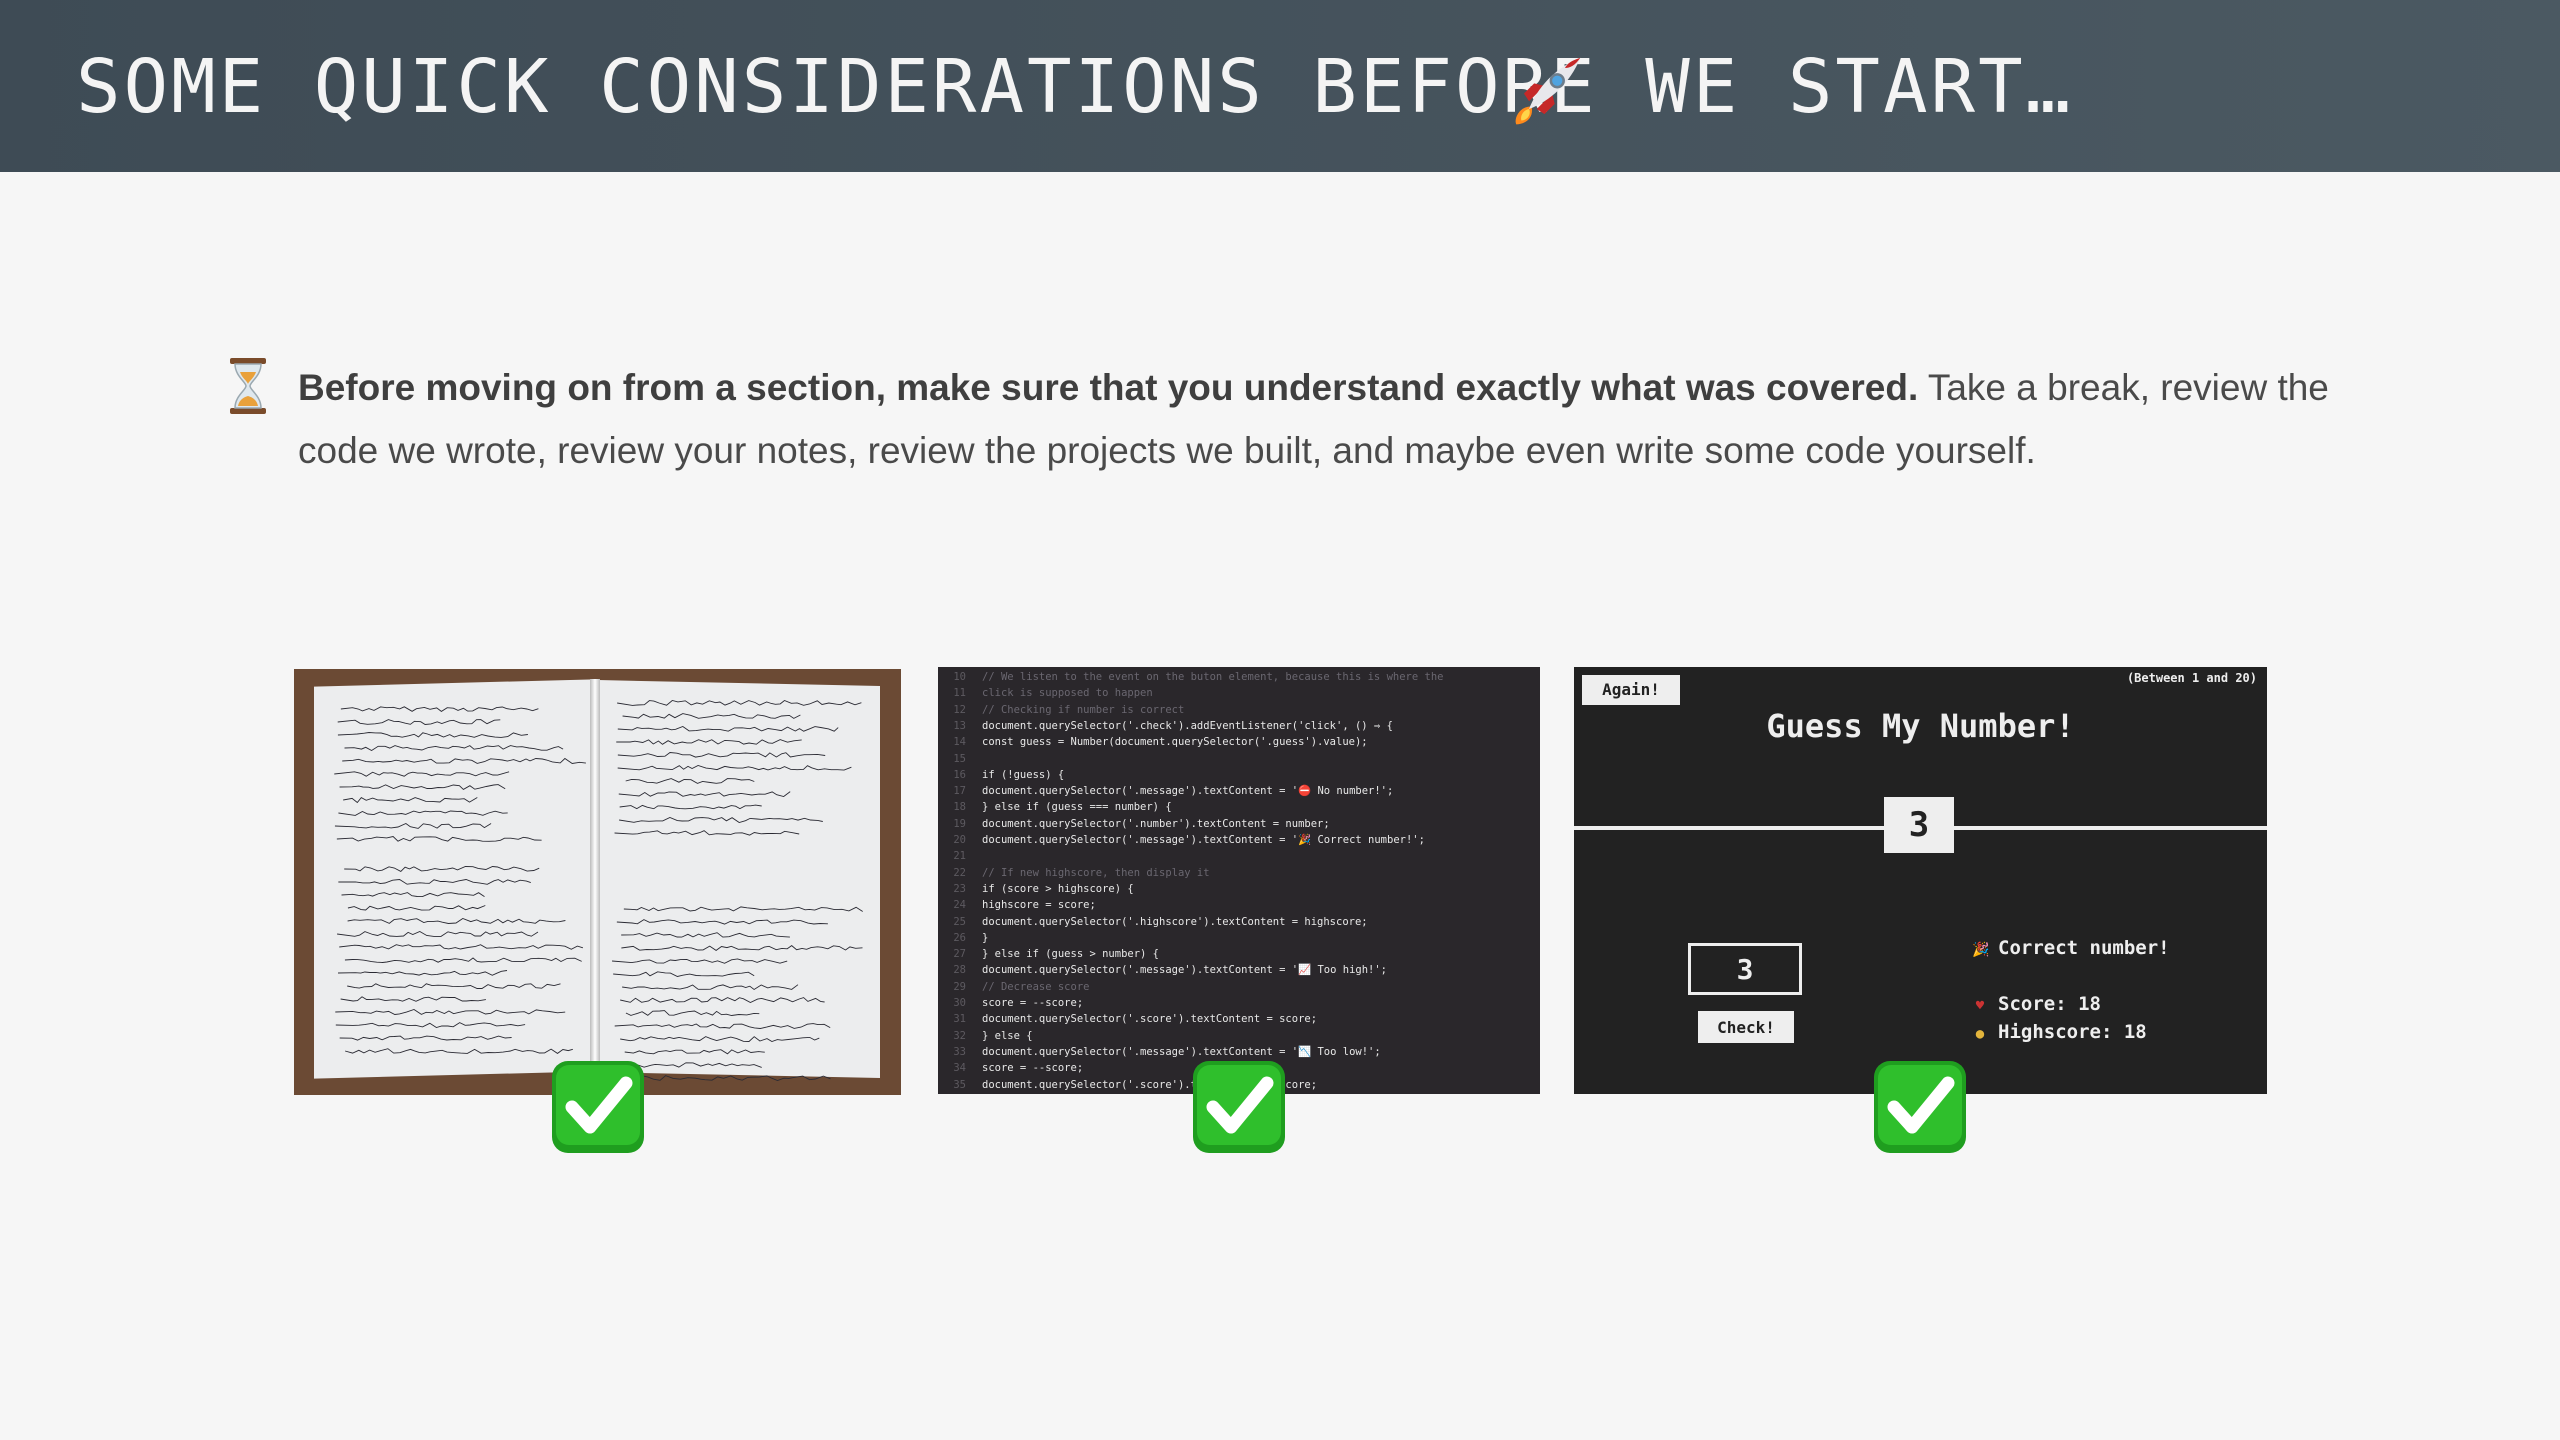 Image resolution: width=2560 pixels, height=1440 pixels. I want to click on code-line: 26 }, so click(1239, 938).